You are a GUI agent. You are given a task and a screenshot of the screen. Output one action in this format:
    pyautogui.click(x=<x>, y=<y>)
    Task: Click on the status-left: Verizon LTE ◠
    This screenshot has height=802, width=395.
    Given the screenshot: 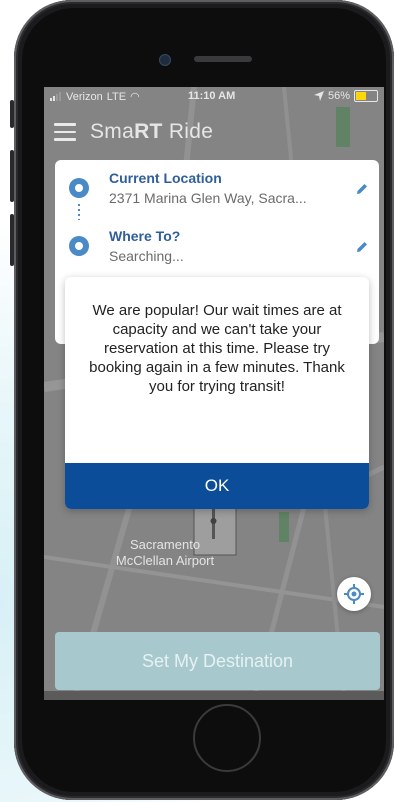 What is the action you would take?
    pyautogui.click(x=95, y=96)
    